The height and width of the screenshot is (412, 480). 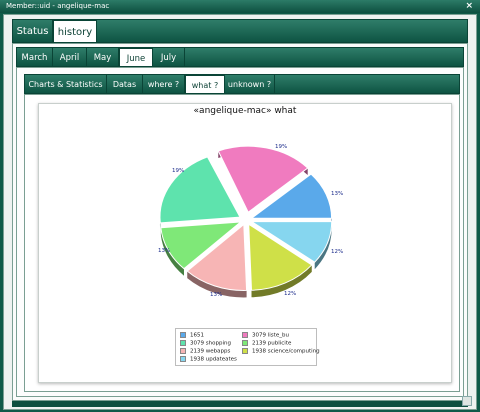 What do you see at coordinates (33, 31) in the screenshot?
I see `tab-status: Status` at bounding box center [33, 31].